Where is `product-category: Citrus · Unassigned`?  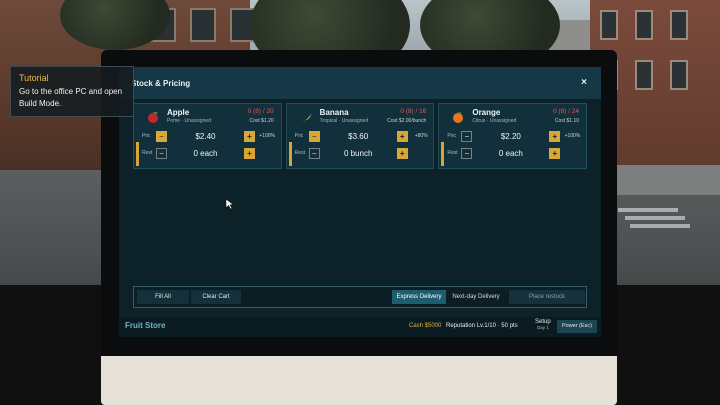
product-category: Citrus · Unassigned is located at coordinates (494, 121).